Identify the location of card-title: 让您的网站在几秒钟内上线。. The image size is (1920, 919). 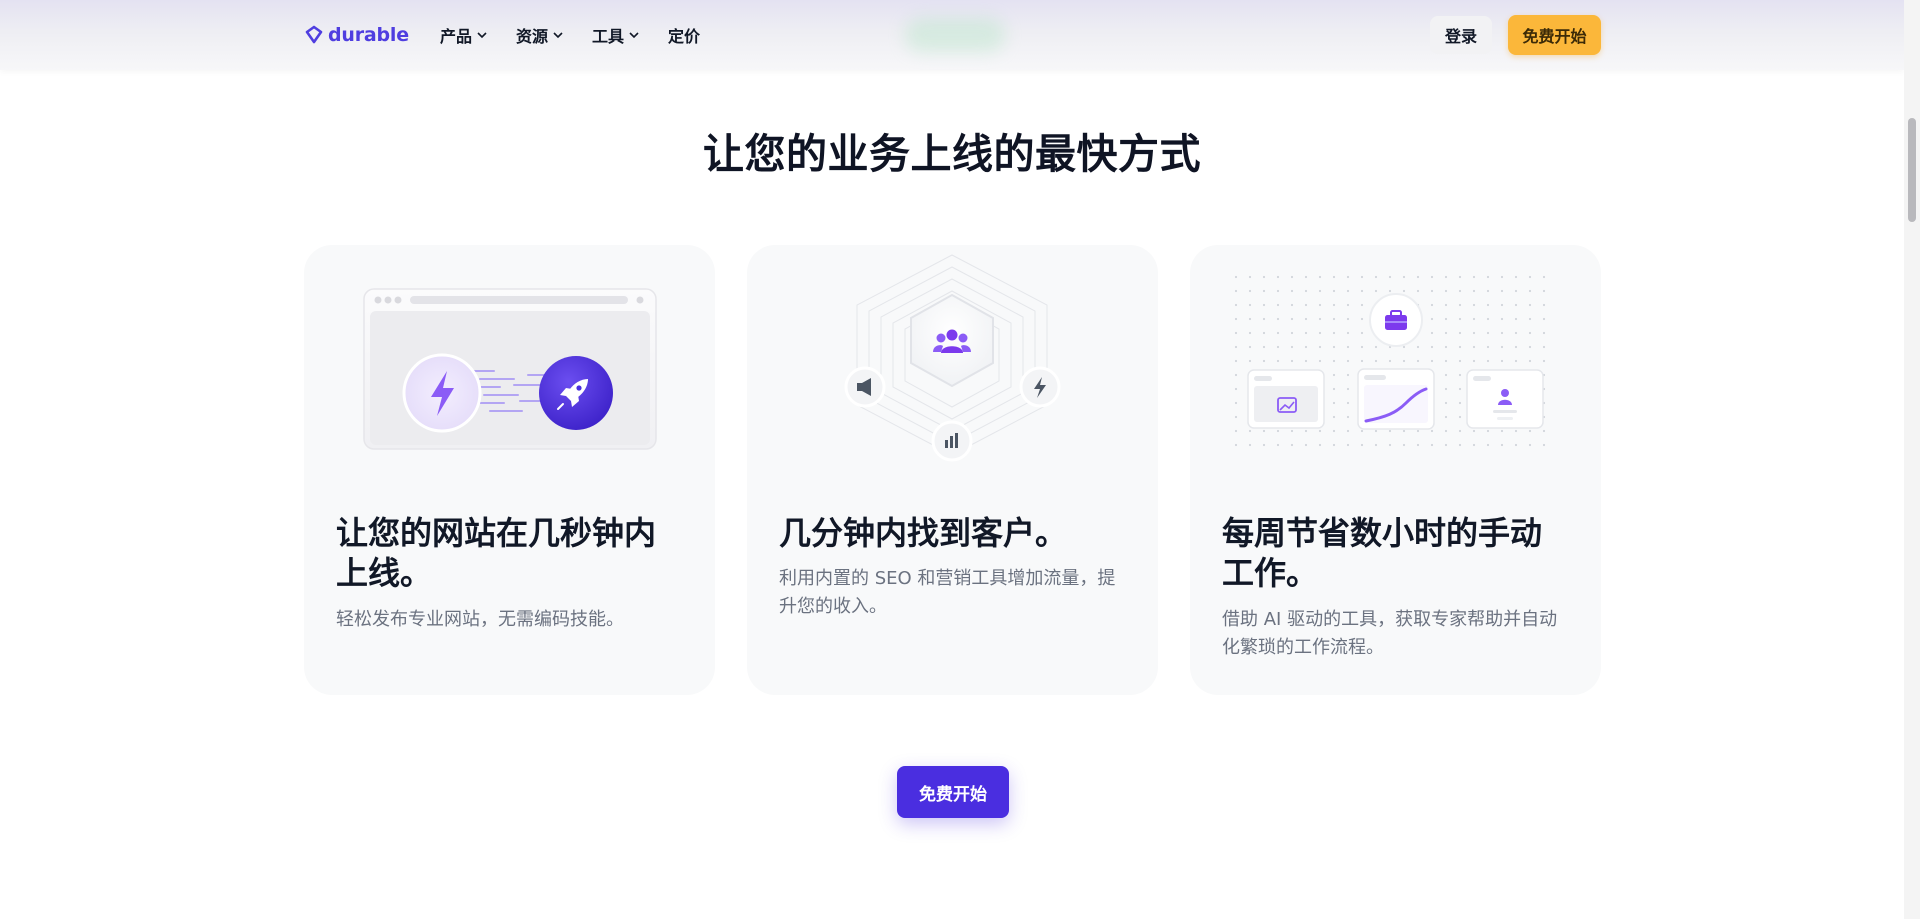
(496, 553).